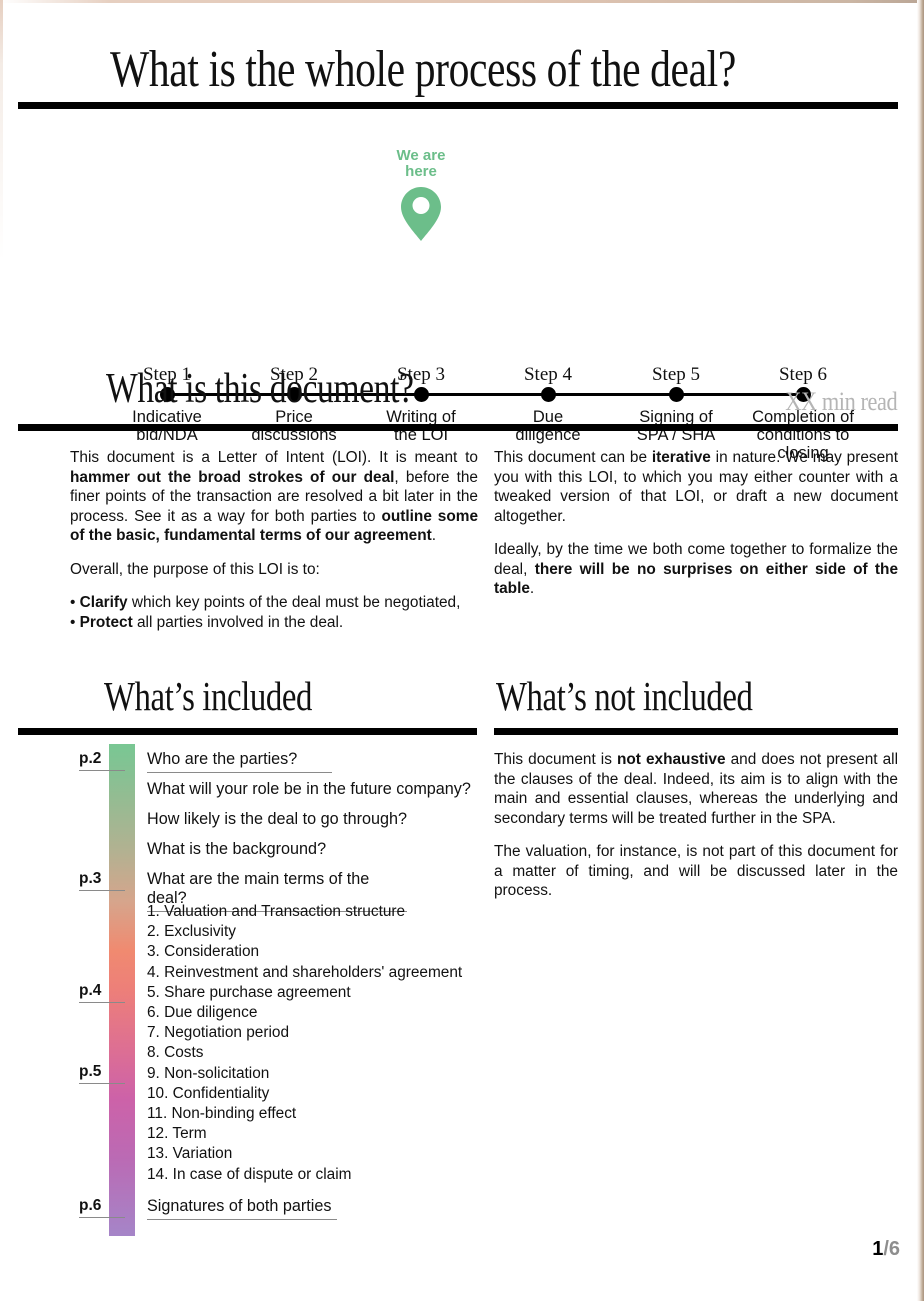 This screenshot has width=924, height=1301. I want to click on document-section-title: What is this document?, so click(298, 389).